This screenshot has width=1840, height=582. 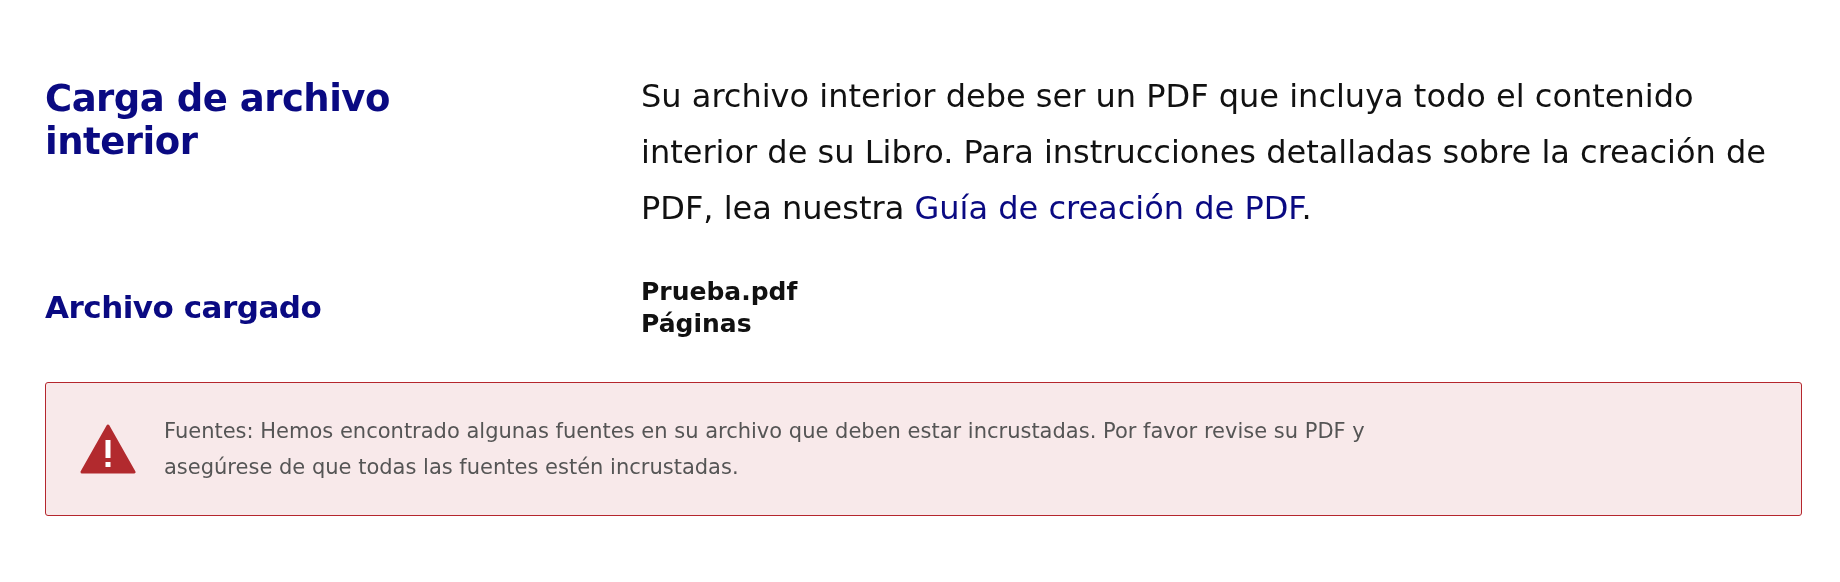 What do you see at coordinates (1108, 208) in the screenshot?
I see `guide-link: Guía de creación de PDF` at bounding box center [1108, 208].